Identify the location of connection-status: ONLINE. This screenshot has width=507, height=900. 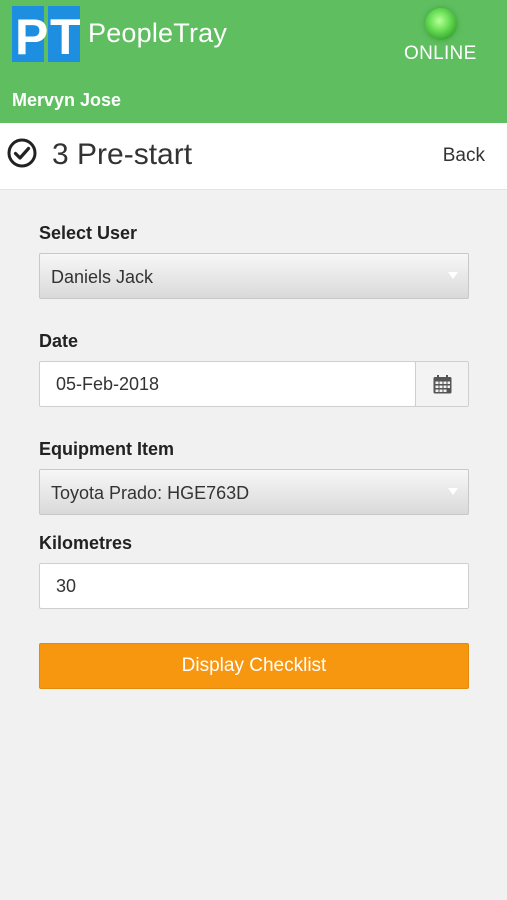
(440, 53).